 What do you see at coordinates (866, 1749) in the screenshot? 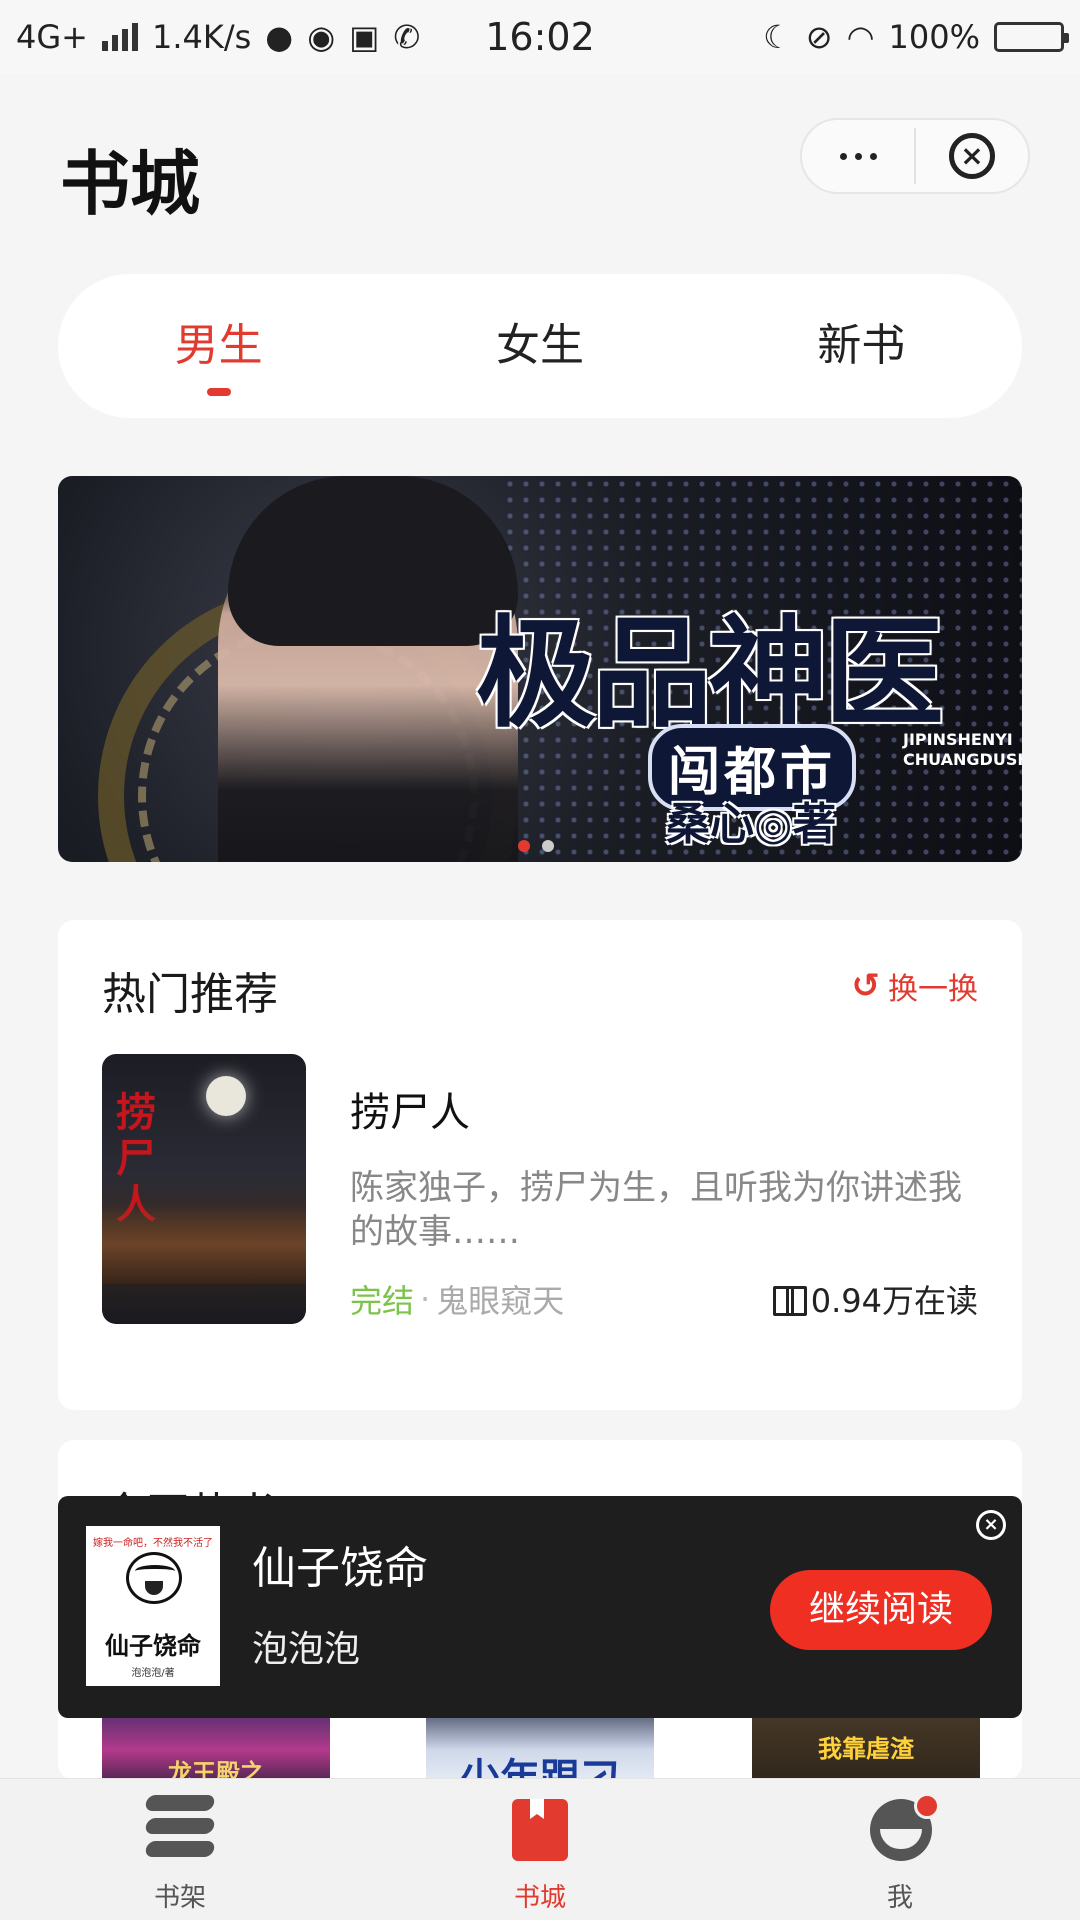
I see `cover-caption: 我靠虐渣` at bounding box center [866, 1749].